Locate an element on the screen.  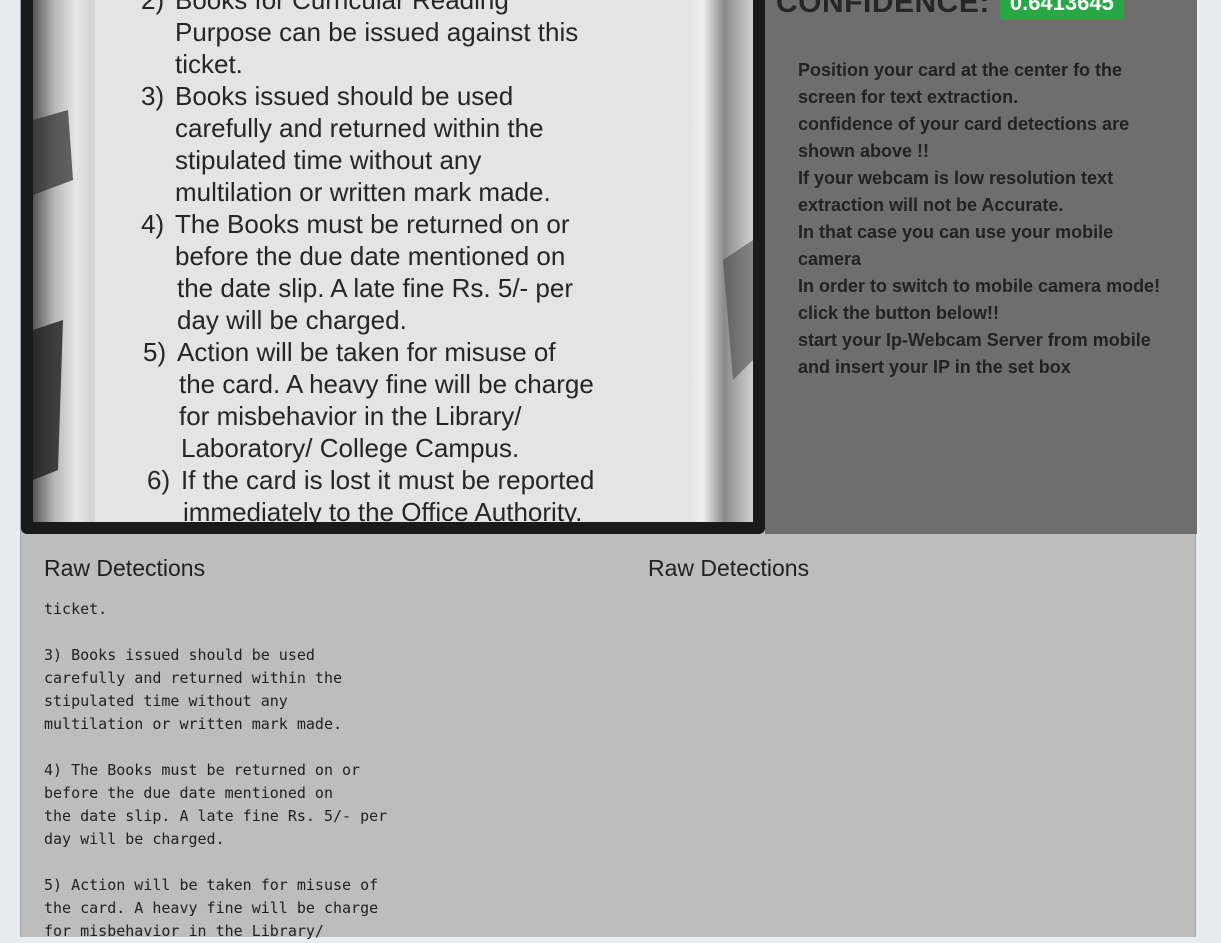
card-text-line: Purpose can be issued against this is located at coordinates (393, 32).